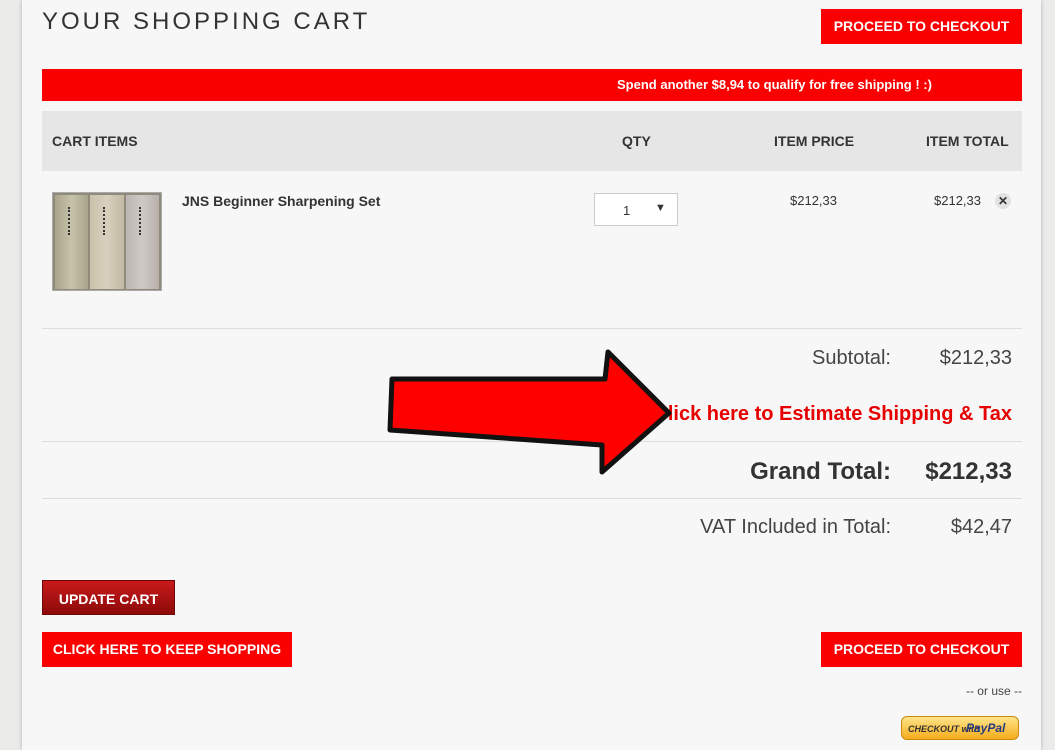  What do you see at coordinates (832, 414) in the screenshot?
I see `estimate-shipping-link: Click here to Estimate Shipping & Tax` at bounding box center [832, 414].